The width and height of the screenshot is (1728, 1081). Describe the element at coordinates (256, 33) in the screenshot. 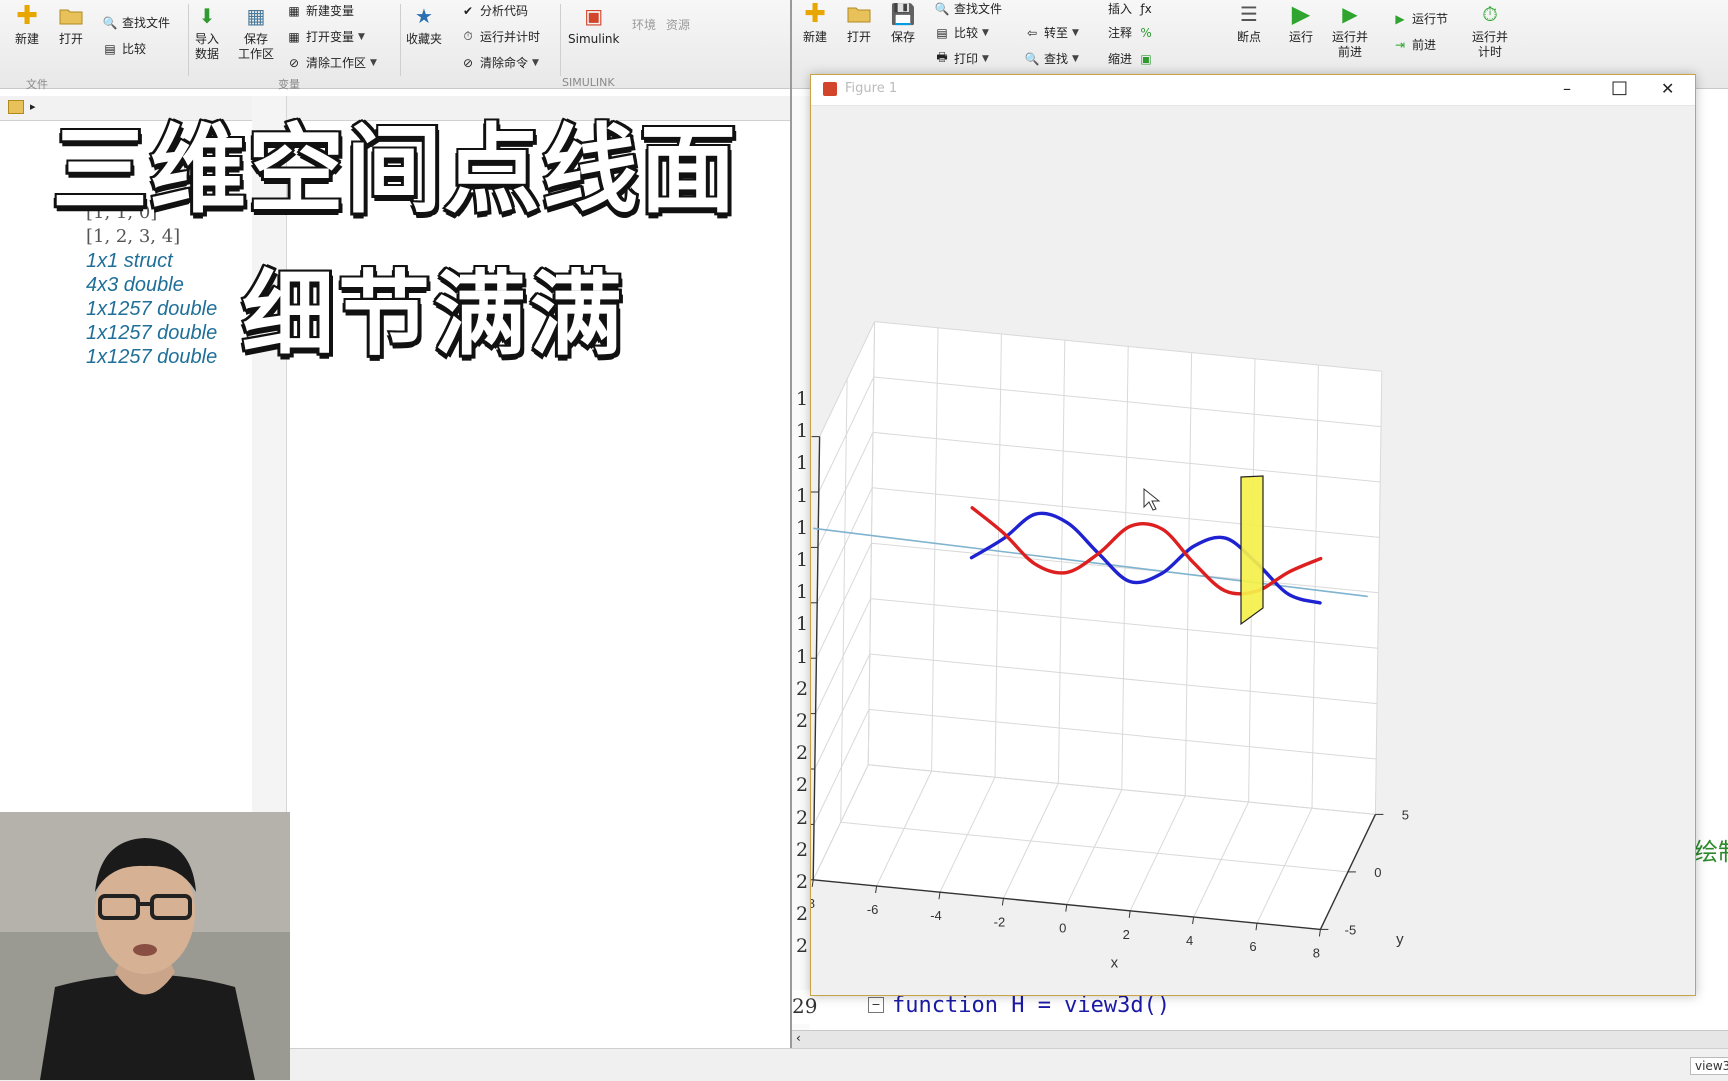

I see `save-workspace-button: ▦ 保存 工作区` at that location.